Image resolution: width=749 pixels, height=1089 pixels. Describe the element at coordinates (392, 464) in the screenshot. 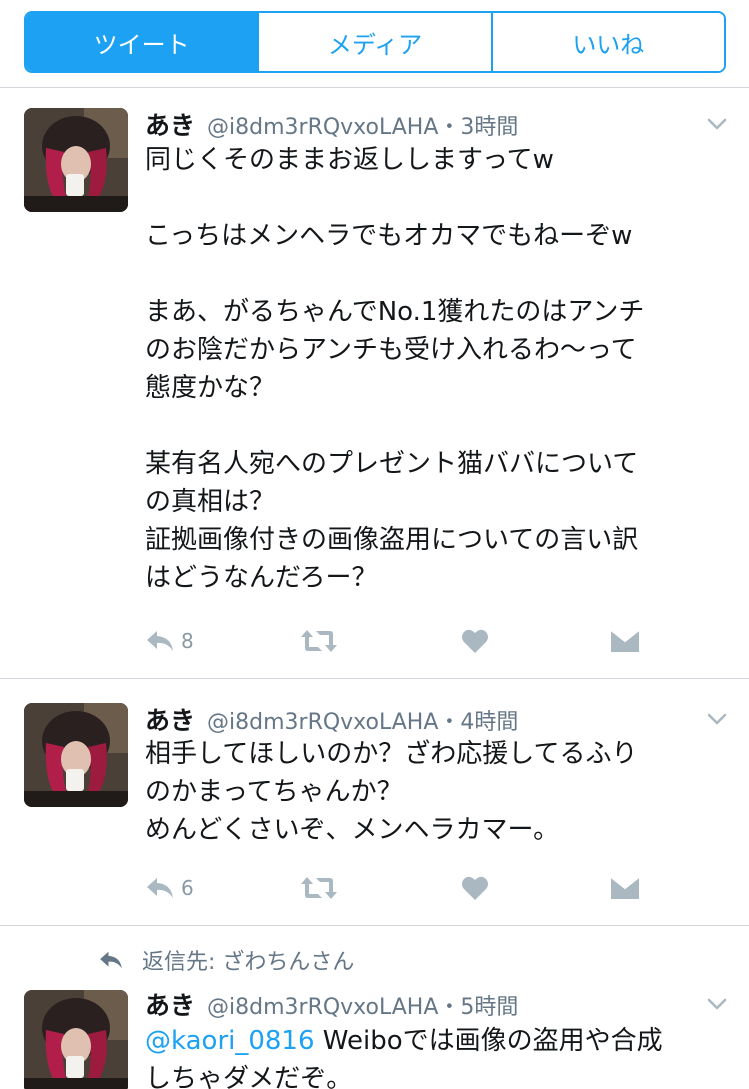

I see `tweet-text-line: 某有名人宛へのプレゼント猫ババについて` at that location.